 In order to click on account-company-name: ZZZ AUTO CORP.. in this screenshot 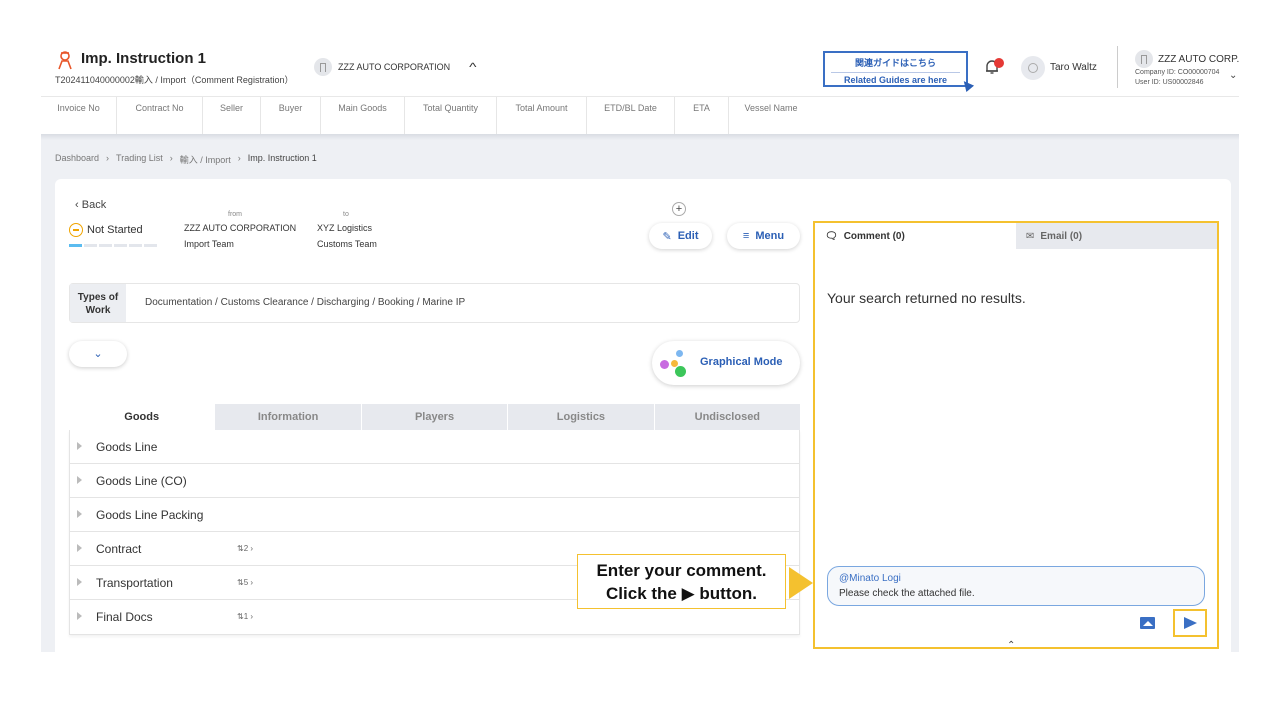, I will do `click(1198, 59)`.